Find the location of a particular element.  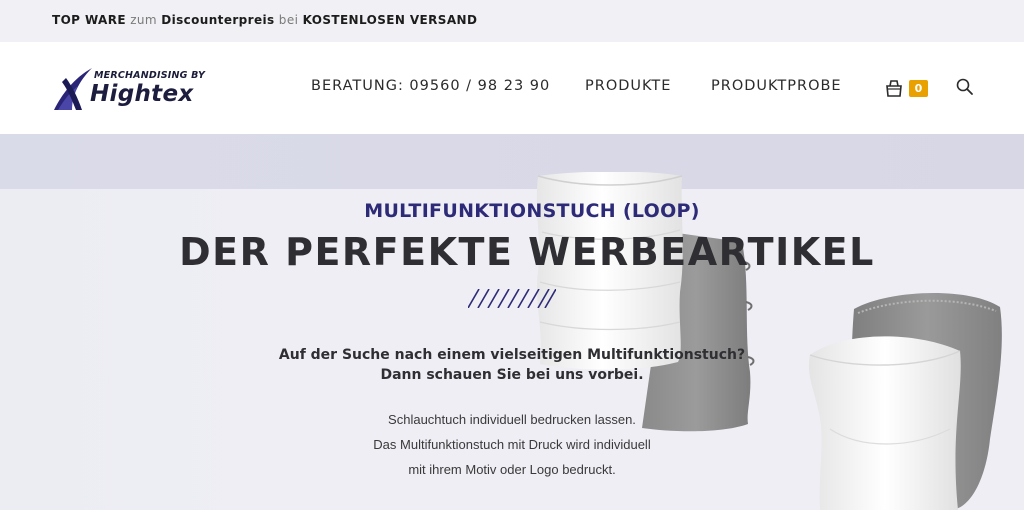

search-button is located at coordinates (965, 87).